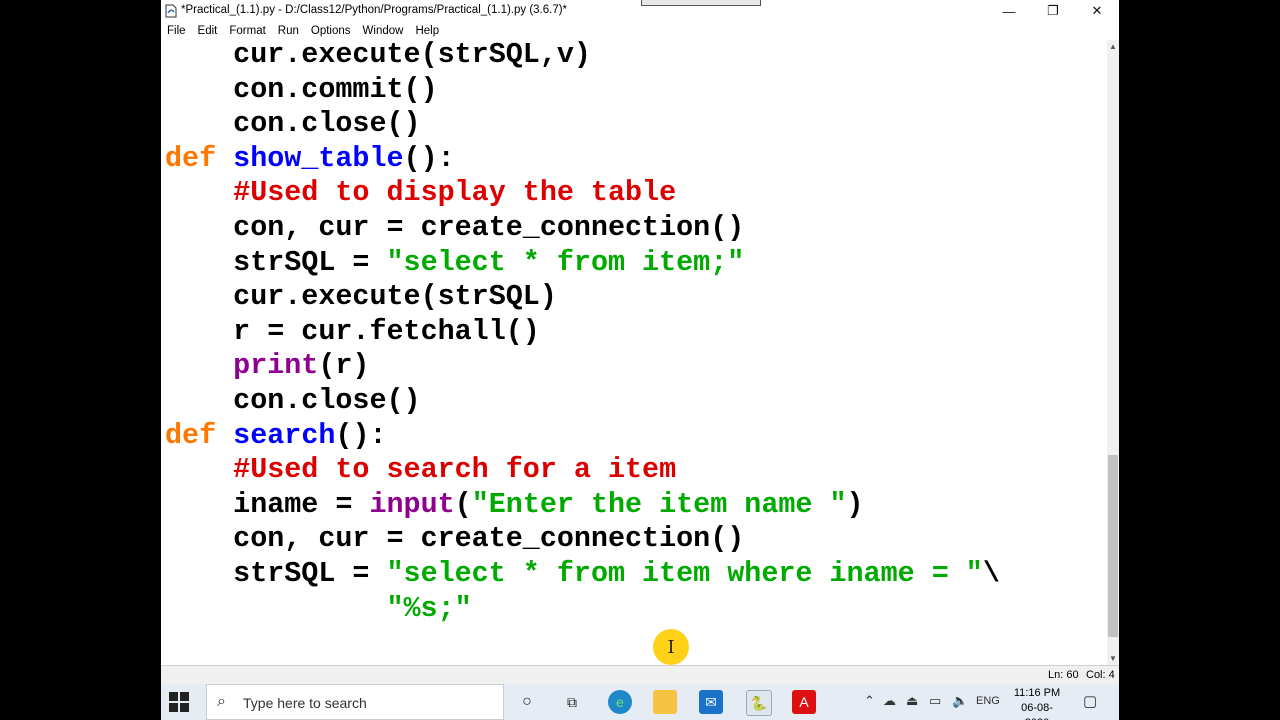  What do you see at coordinates (429, 608) in the screenshot?
I see `code-token-str: "%s;"` at bounding box center [429, 608].